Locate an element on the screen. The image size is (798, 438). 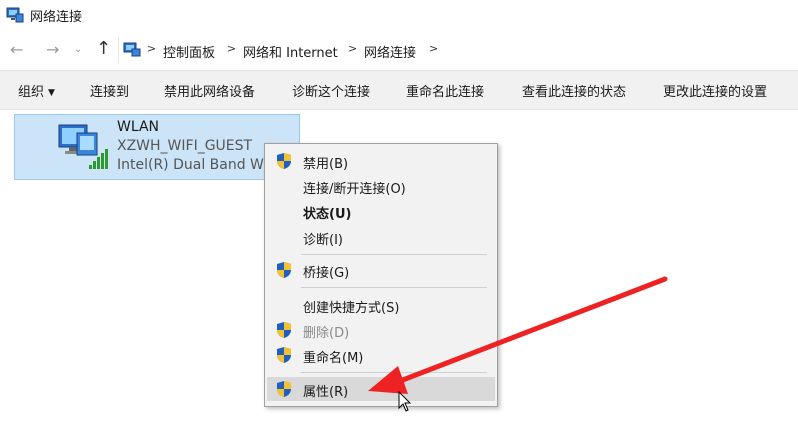
mouse-cursor-icon is located at coordinates (405, 401).